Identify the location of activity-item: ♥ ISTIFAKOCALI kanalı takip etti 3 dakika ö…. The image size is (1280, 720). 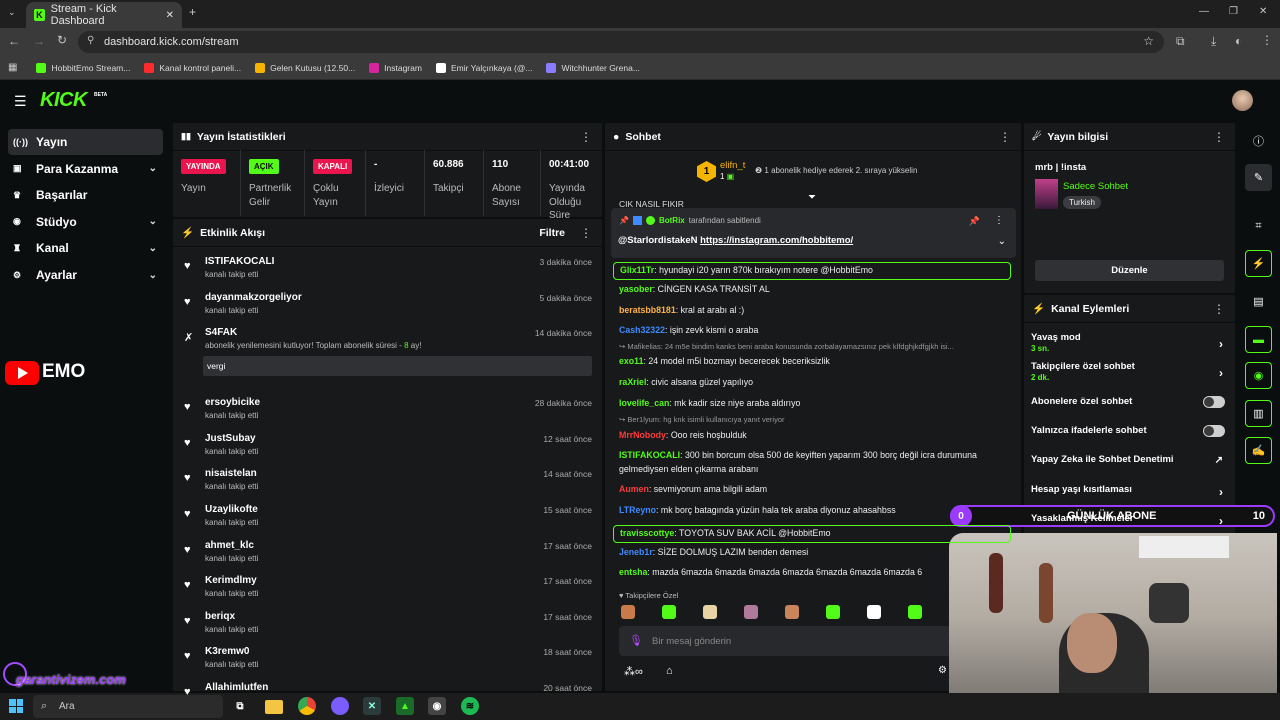
(387, 274).